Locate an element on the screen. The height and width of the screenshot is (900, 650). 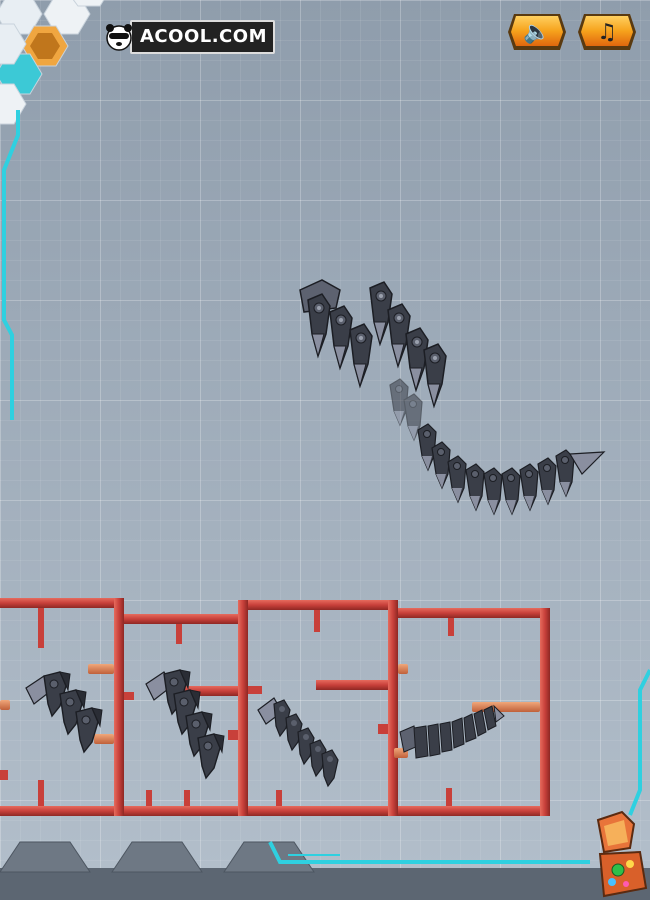
panda-icon is located at coordinates (119, 37).